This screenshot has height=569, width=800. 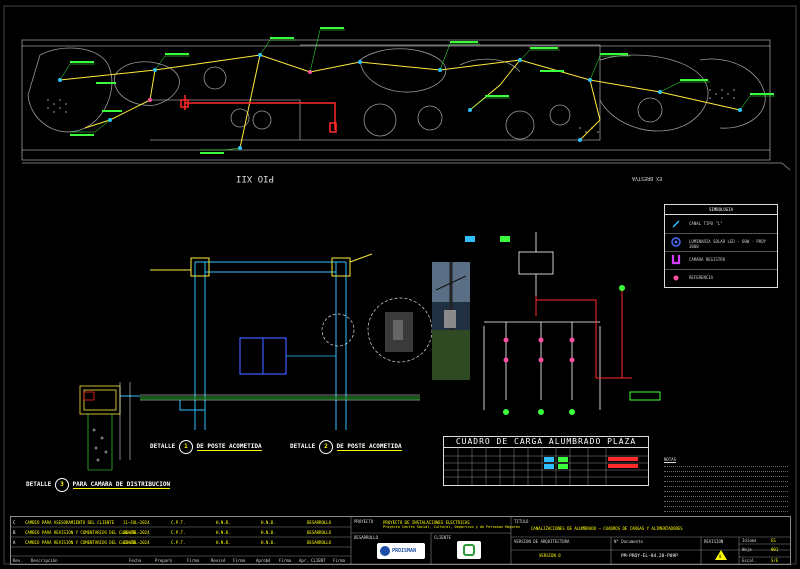 What do you see at coordinates (676, 242) in the screenshot?
I see `luminaire-icon` at bounding box center [676, 242].